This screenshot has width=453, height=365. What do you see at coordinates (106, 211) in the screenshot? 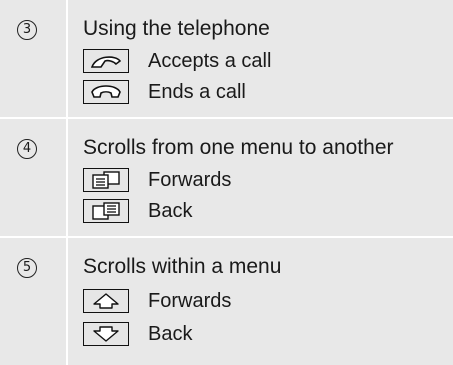
I see `menu-back-icon` at bounding box center [106, 211].